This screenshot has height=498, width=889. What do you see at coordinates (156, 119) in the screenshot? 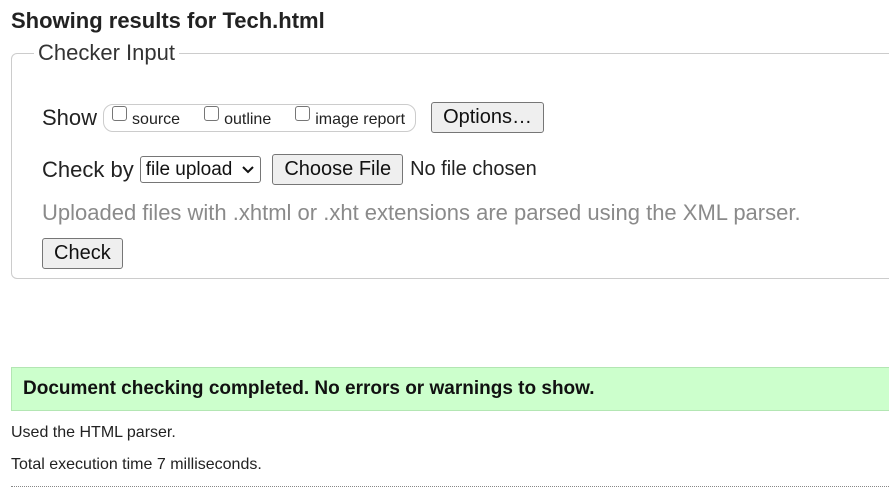
I see `source-checkbox-label: source` at bounding box center [156, 119].